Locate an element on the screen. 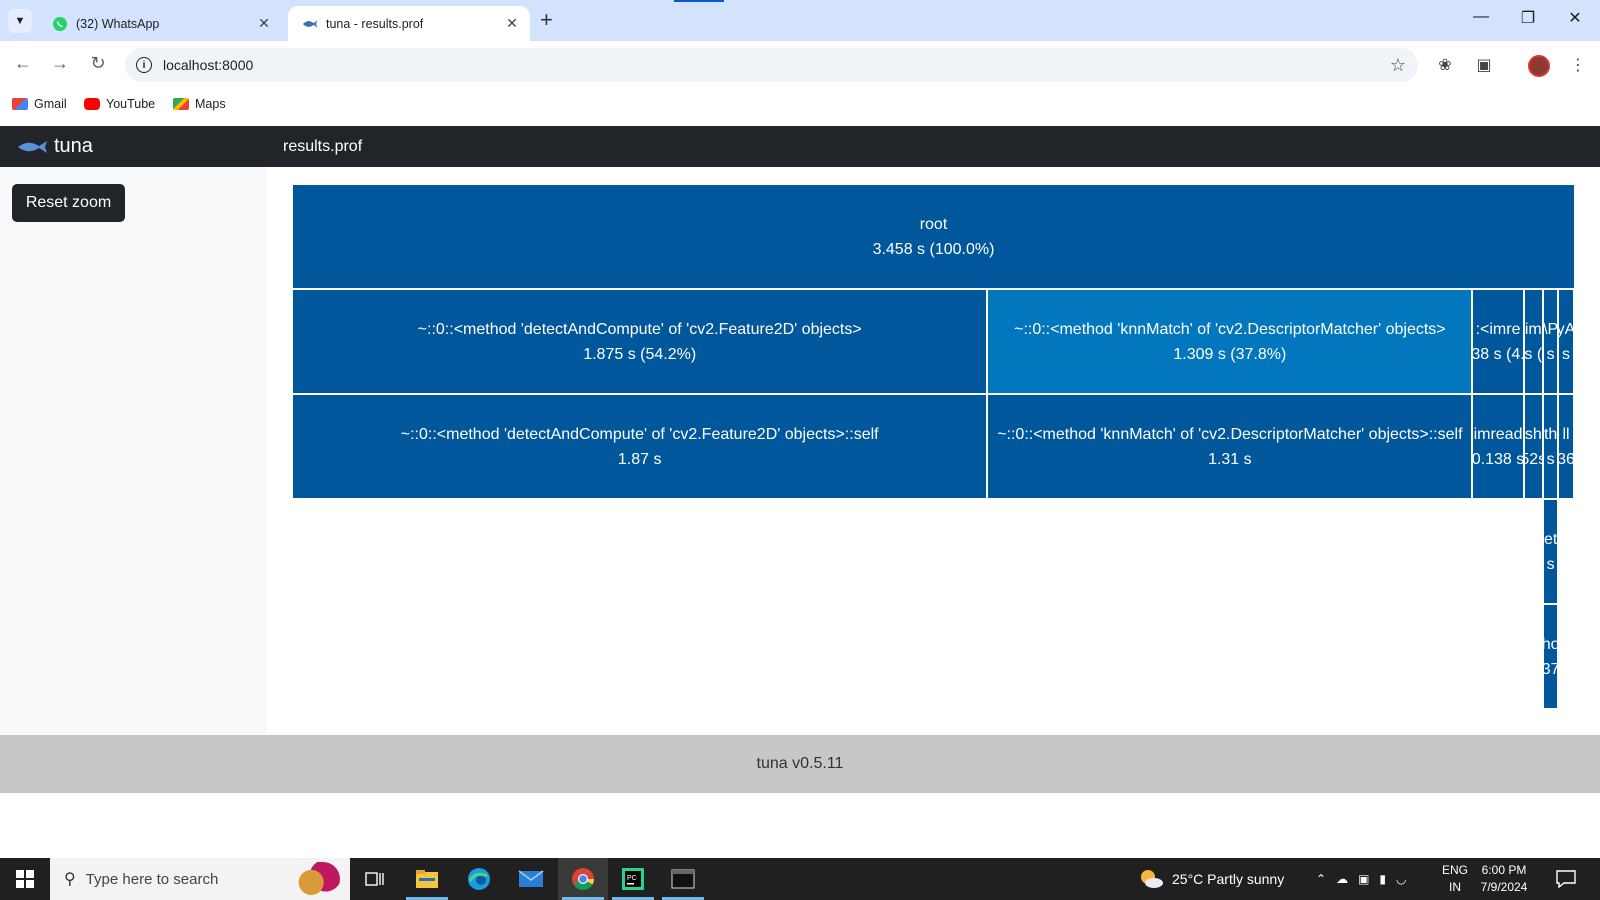 This screenshot has height=900, width=1600. icicle-node: sh 52s is located at coordinates (1533, 446).